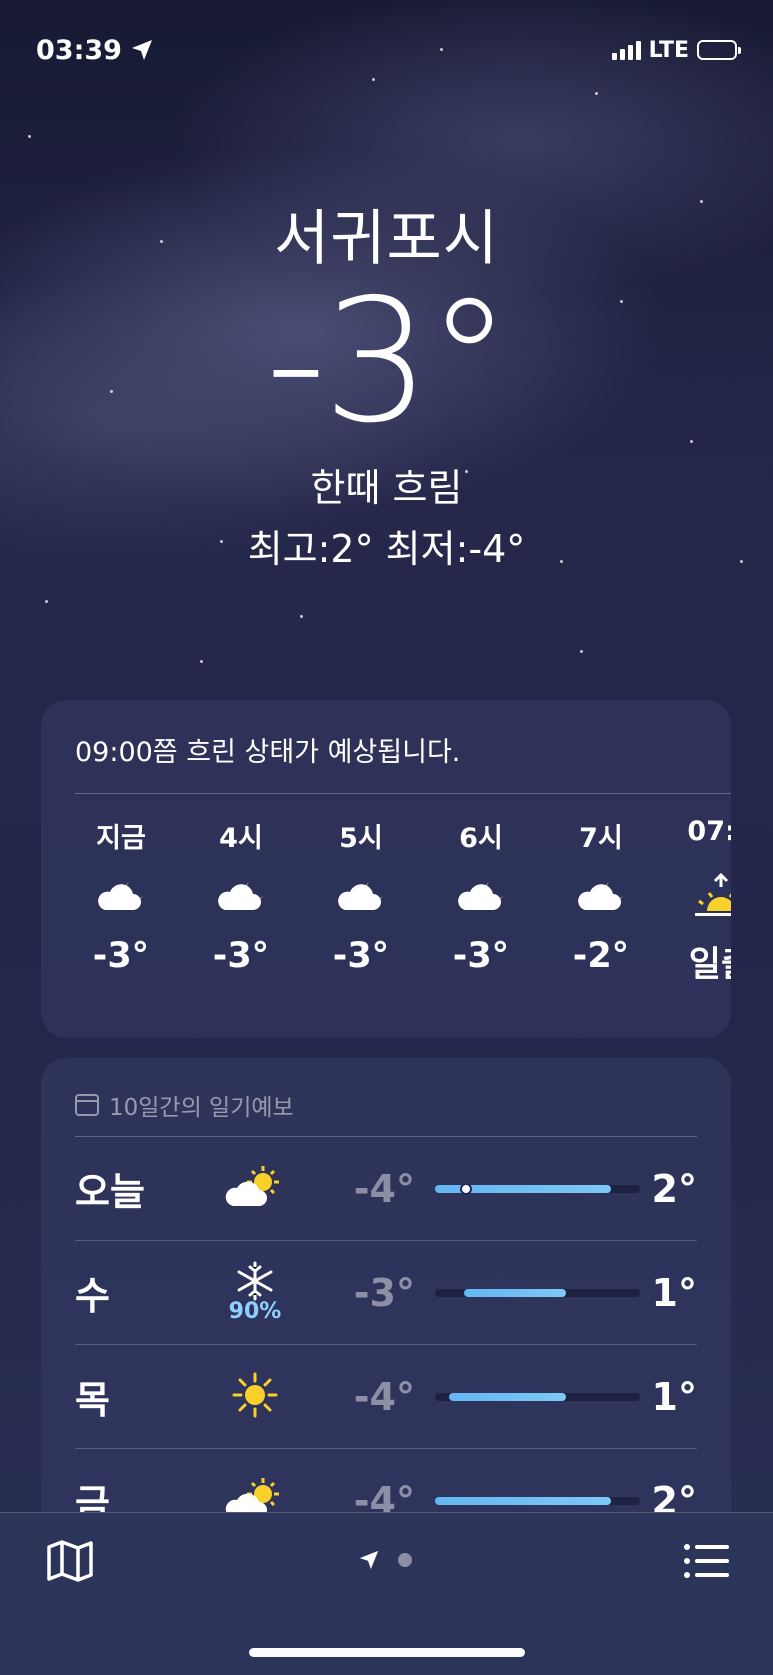 The image size is (773, 1675). Describe the element at coordinates (709, 965) in the screenshot. I see `hour-temp: 일출` at that location.